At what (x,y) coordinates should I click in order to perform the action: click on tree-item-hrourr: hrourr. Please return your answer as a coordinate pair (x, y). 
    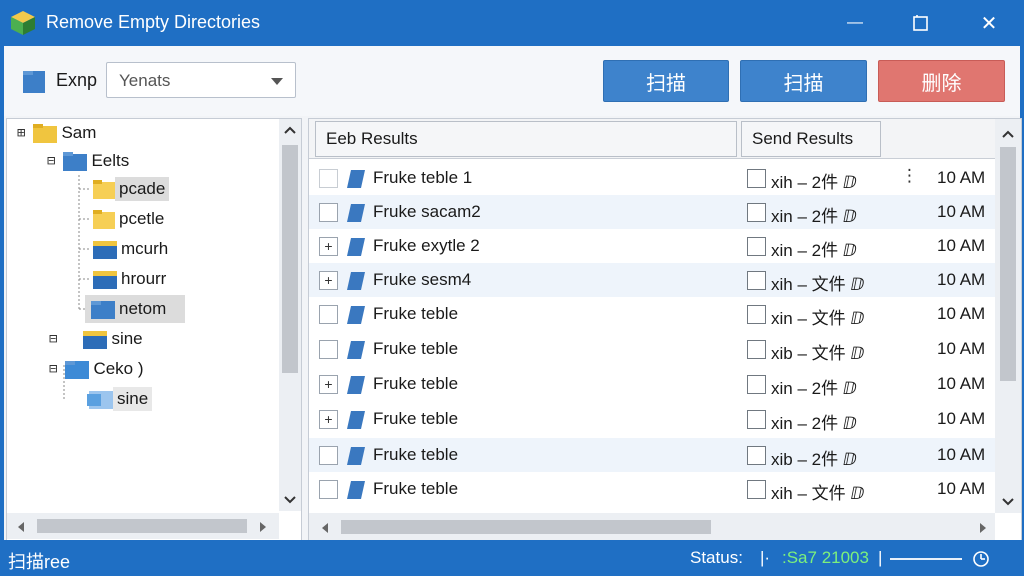
    Looking at the image, I should click on (131, 279).